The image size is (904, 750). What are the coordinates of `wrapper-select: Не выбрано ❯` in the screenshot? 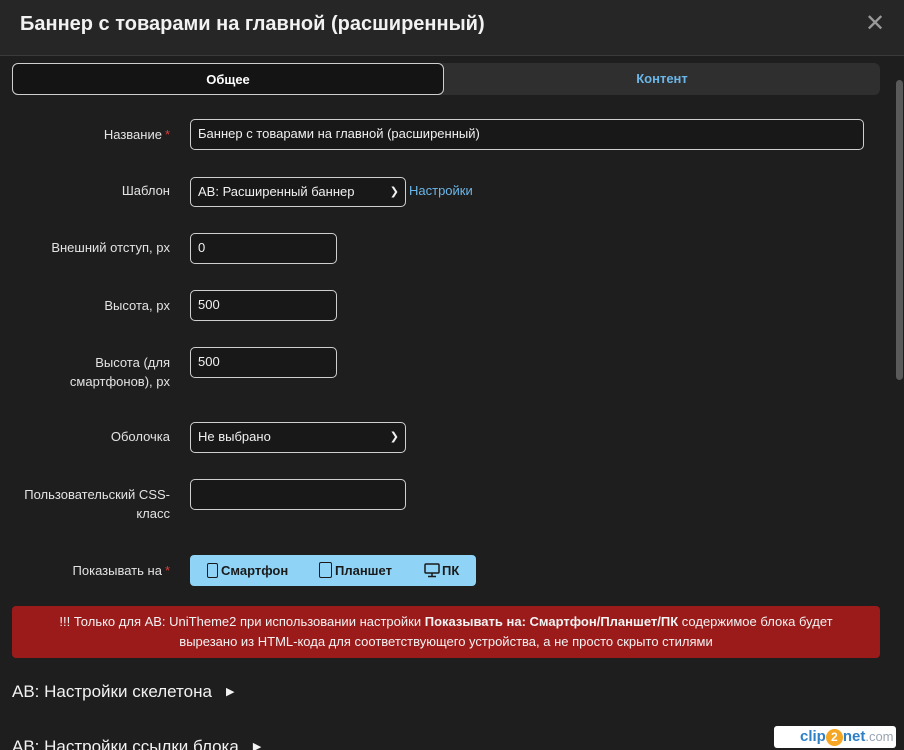 It's located at (298, 437).